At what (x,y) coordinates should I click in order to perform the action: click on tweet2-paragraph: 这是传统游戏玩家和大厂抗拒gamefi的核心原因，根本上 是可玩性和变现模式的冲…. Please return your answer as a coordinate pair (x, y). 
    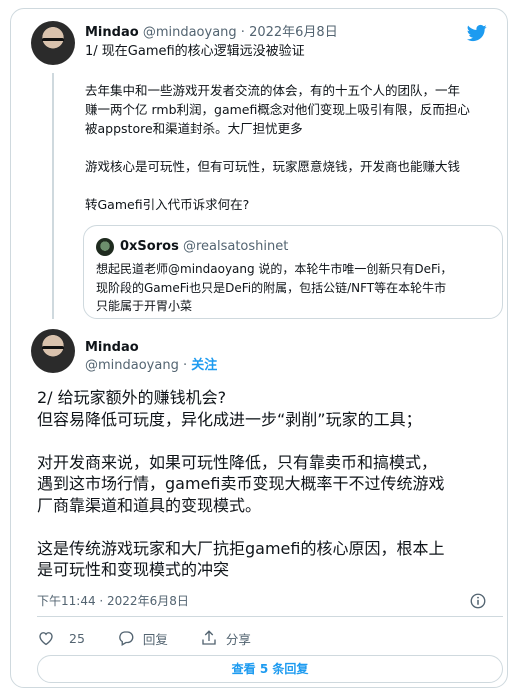
    Looking at the image, I should click on (241, 559).